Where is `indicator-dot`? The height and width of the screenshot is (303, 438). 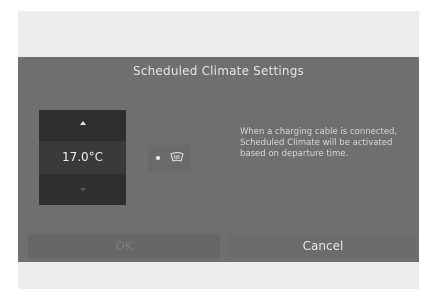 indicator-dot is located at coordinates (158, 158).